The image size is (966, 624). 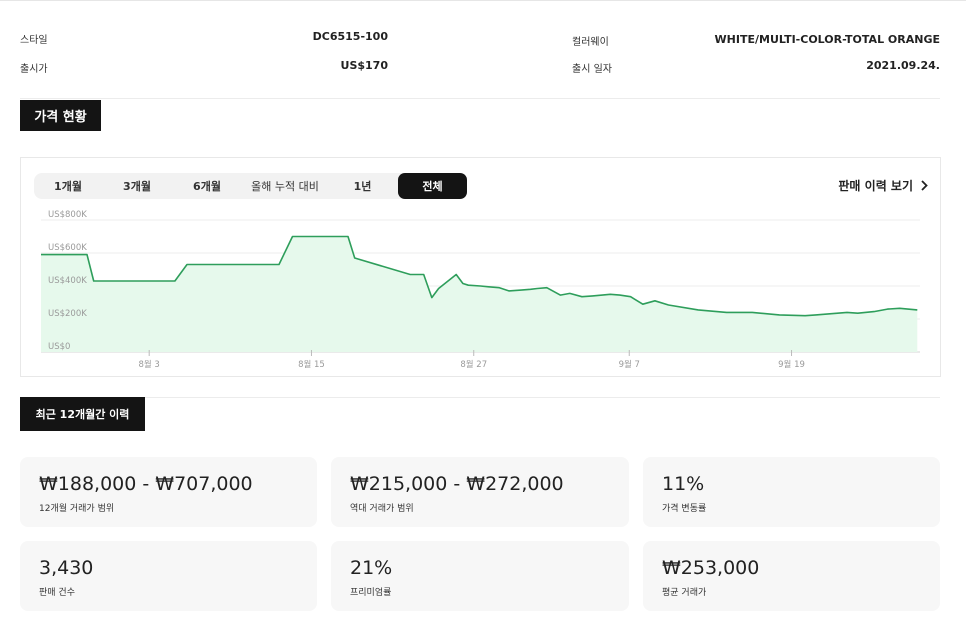 What do you see at coordinates (480, 397) in the screenshot?
I see `chart-divider` at bounding box center [480, 397].